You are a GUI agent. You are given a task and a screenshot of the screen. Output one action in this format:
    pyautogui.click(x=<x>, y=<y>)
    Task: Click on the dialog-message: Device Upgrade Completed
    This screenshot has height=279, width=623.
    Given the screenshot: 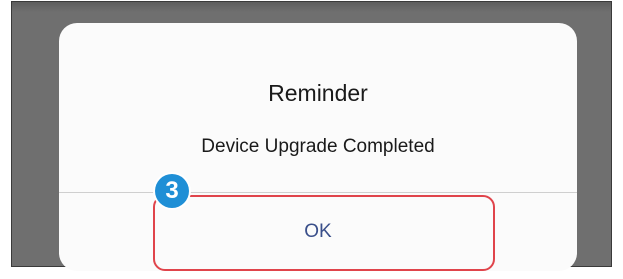 What is the action you would take?
    pyautogui.click(x=318, y=146)
    